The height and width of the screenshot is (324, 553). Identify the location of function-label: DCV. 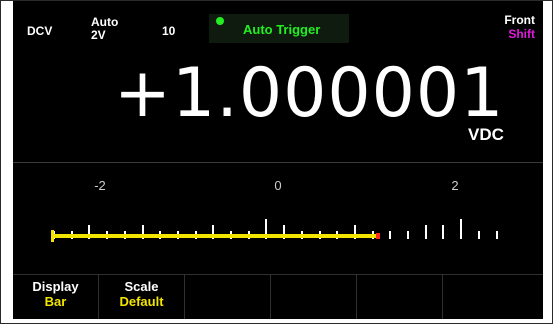
(40, 31).